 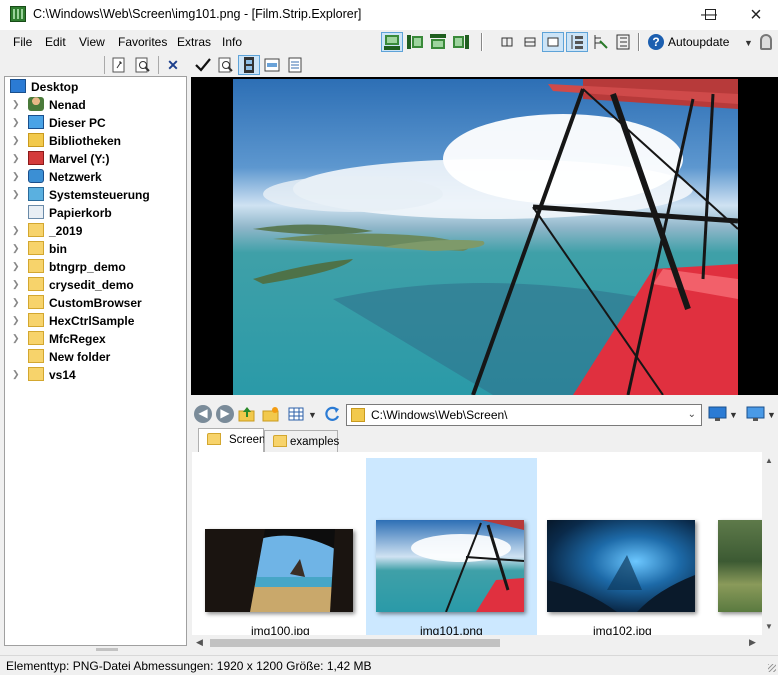 I want to click on tab-screen: Screen, so click(x=231, y=440).